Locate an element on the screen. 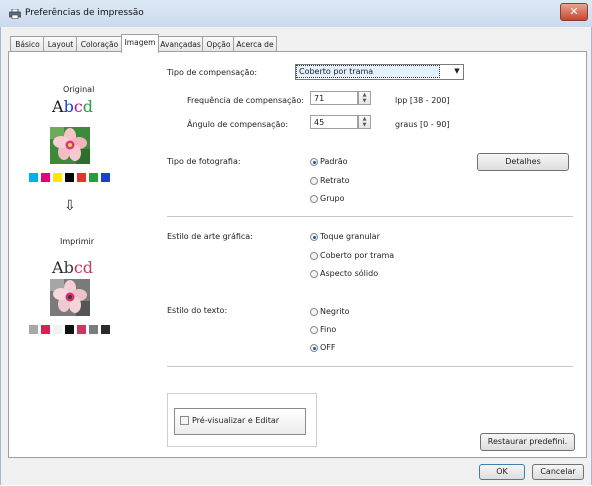 The image size is (592, 486). ok-button: OK is located at coordinates (502, 472).